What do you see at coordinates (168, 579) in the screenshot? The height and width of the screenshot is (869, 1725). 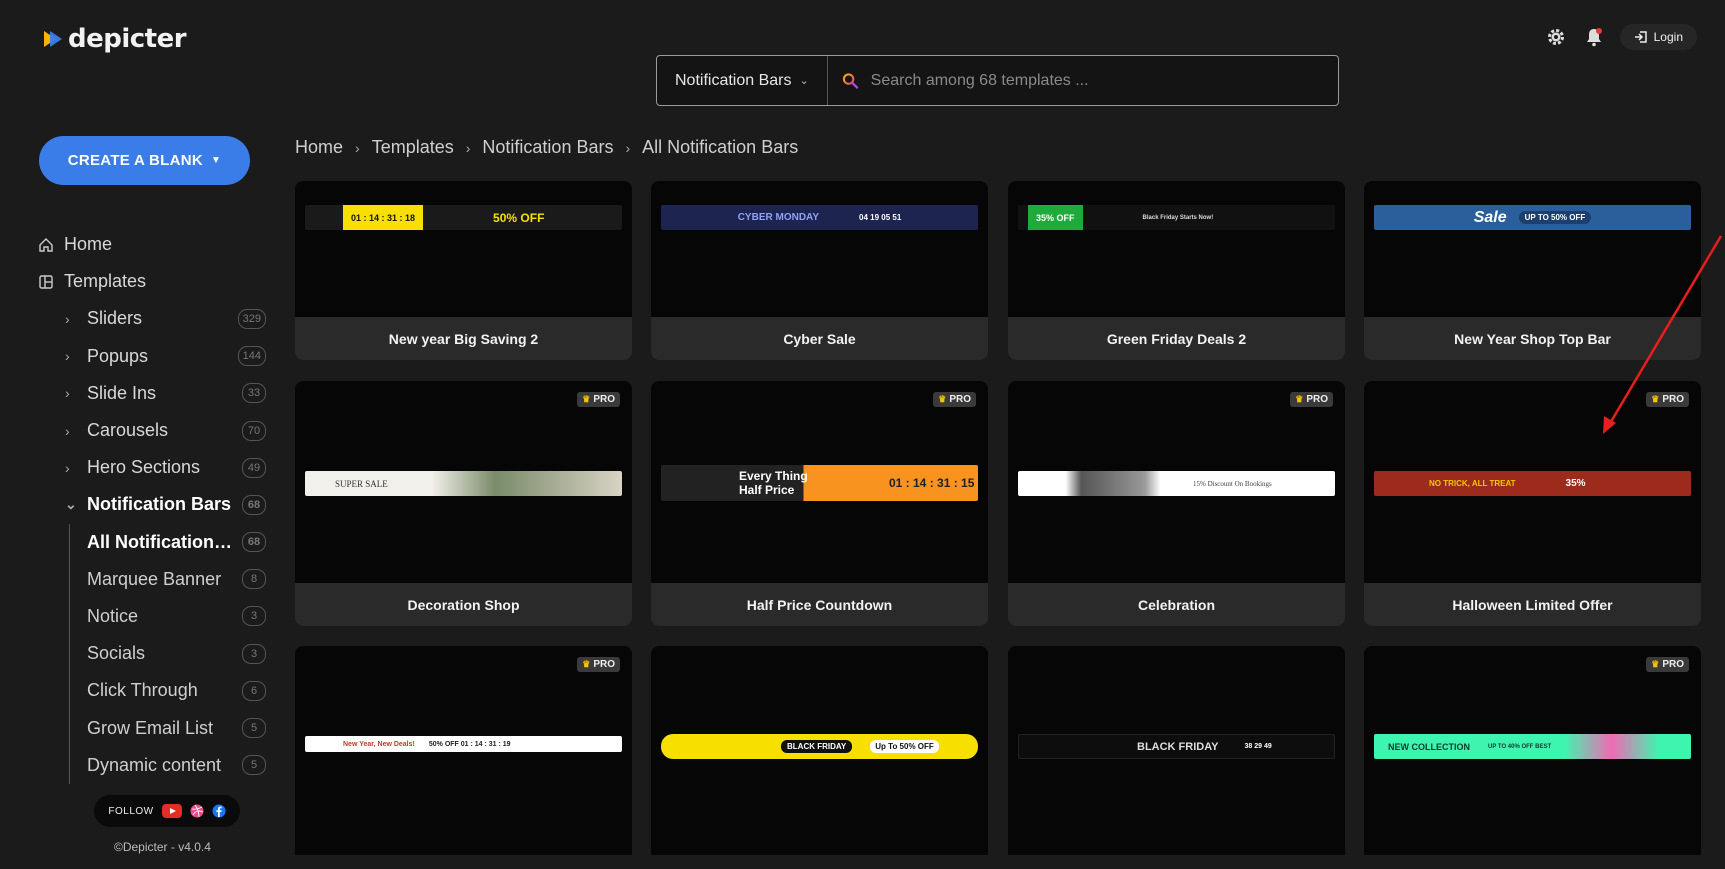 I see `sidebar-item-marquee-banner: Marquee Banner 8` at bounding box center [168, 579].